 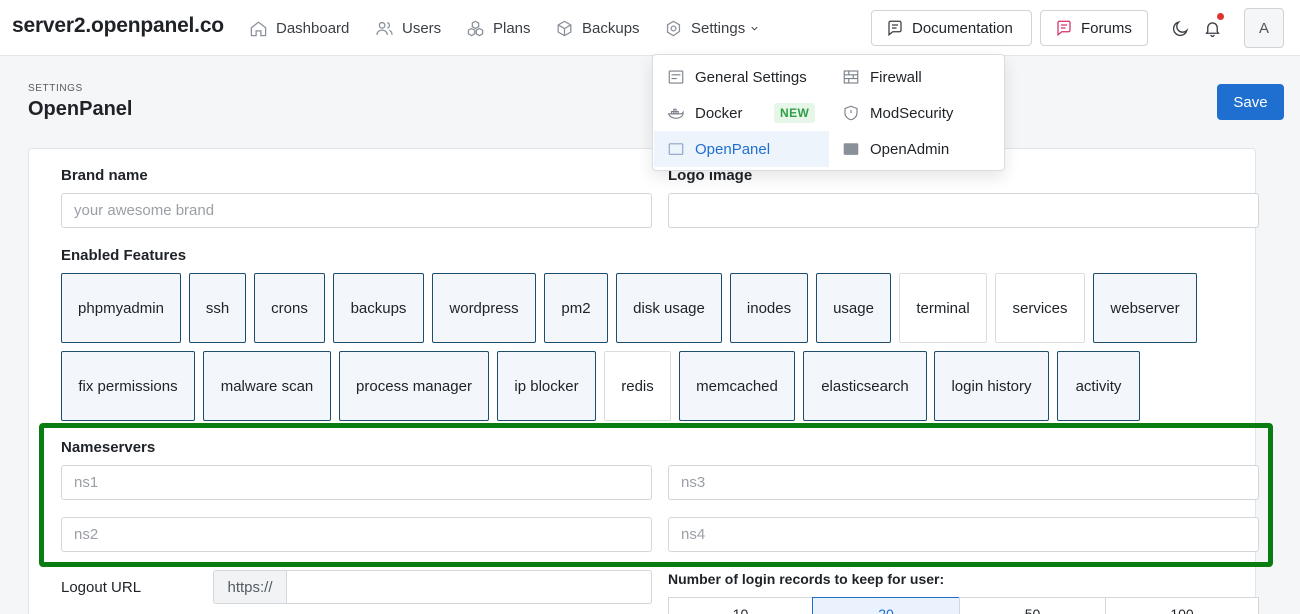 I want to click on documentation-button: Documentation, so click(x=951, y=28).